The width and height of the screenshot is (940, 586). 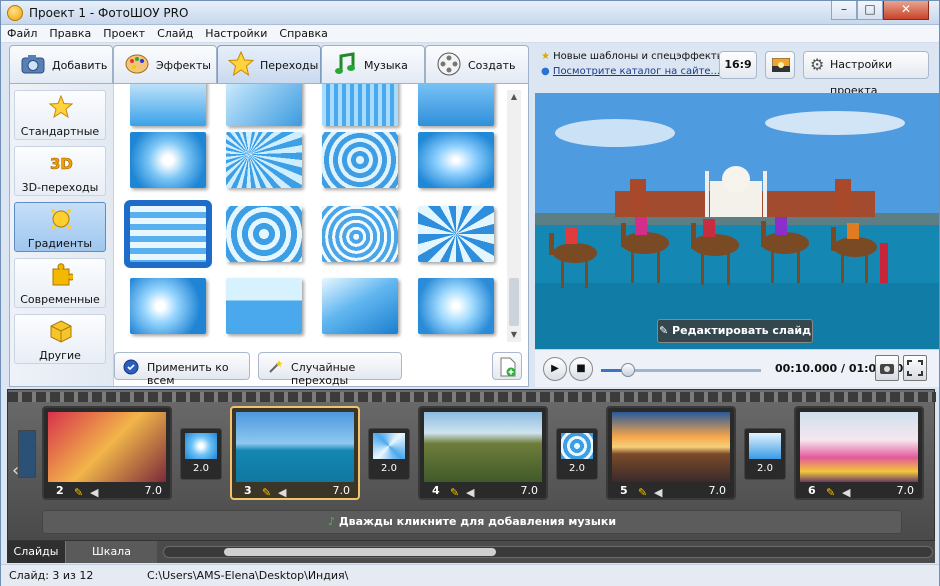 I want to click on slide-thumb-selected: 3 ✎ ◀ 7.0, so click(x=295, y=453).